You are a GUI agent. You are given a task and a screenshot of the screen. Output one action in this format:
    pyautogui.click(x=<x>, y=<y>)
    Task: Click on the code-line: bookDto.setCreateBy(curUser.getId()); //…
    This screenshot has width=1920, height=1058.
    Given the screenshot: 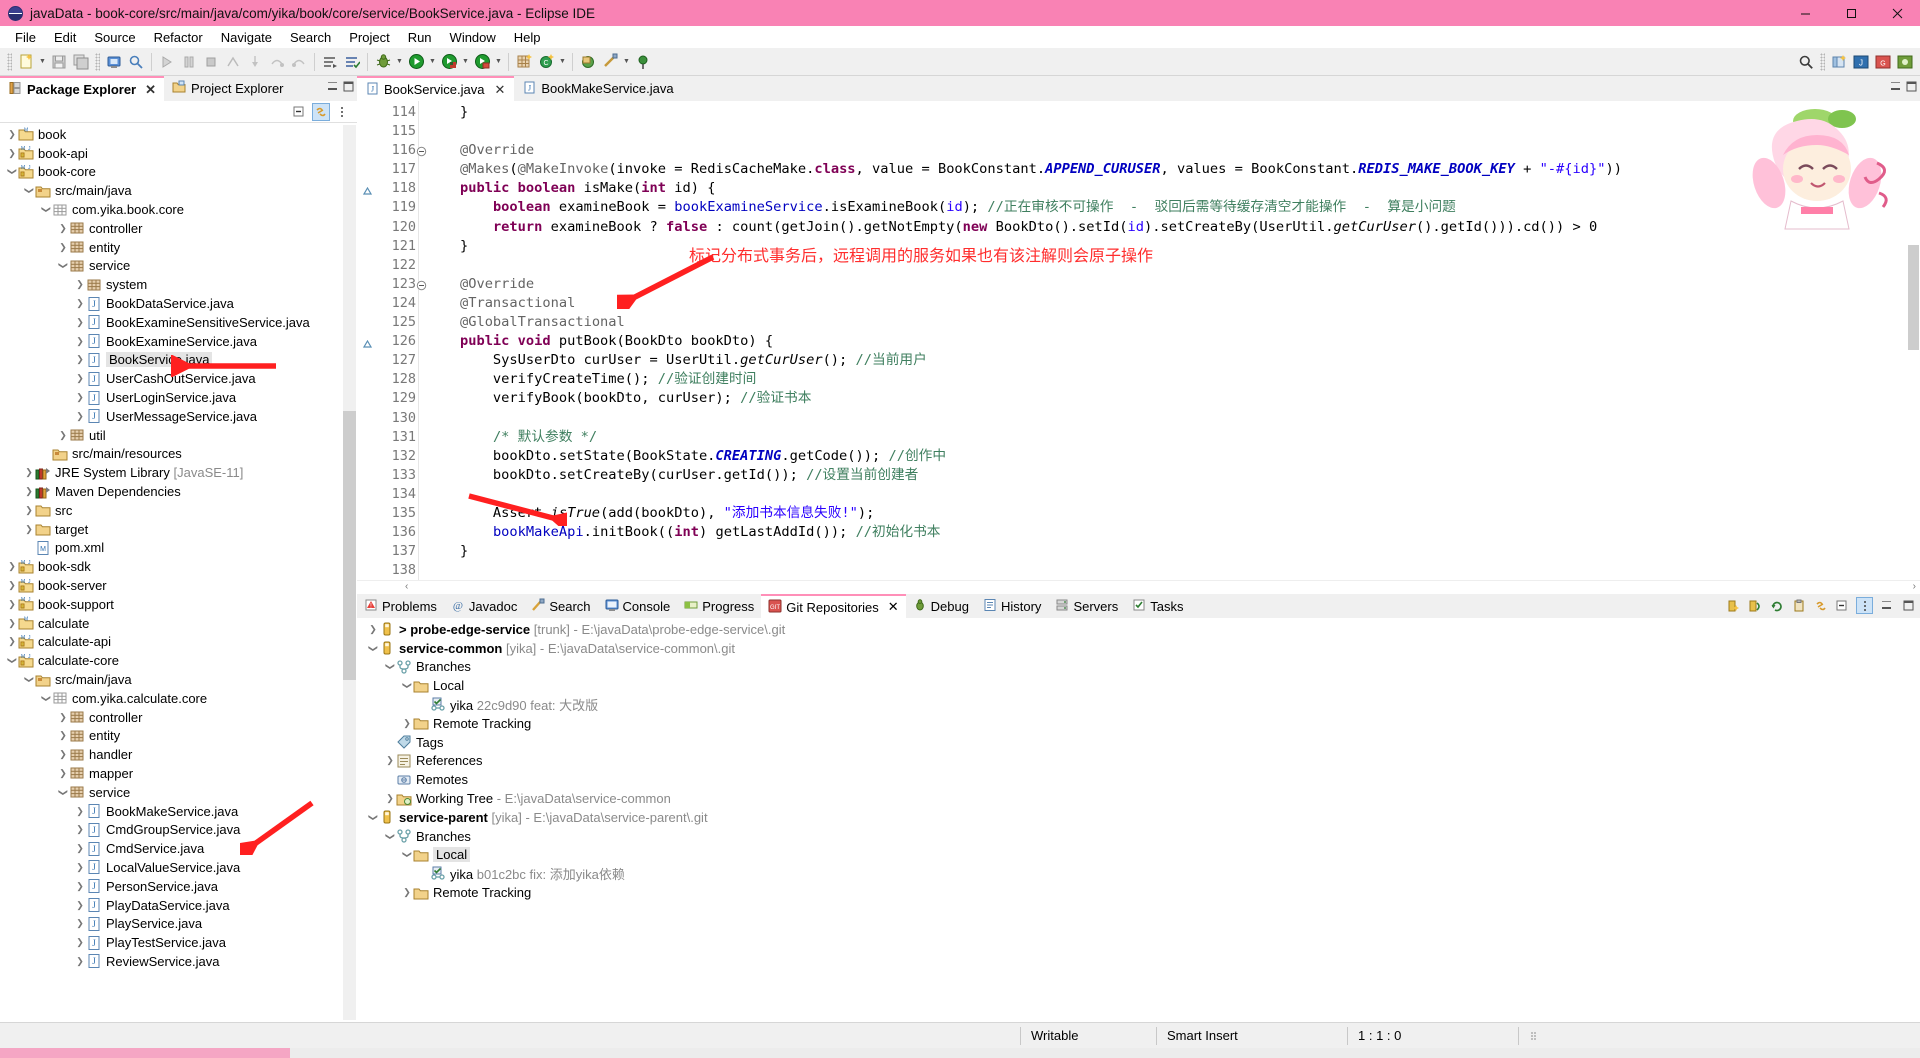 What is the action you would take?
    pyautogui.click(x=1163, y=475)
    